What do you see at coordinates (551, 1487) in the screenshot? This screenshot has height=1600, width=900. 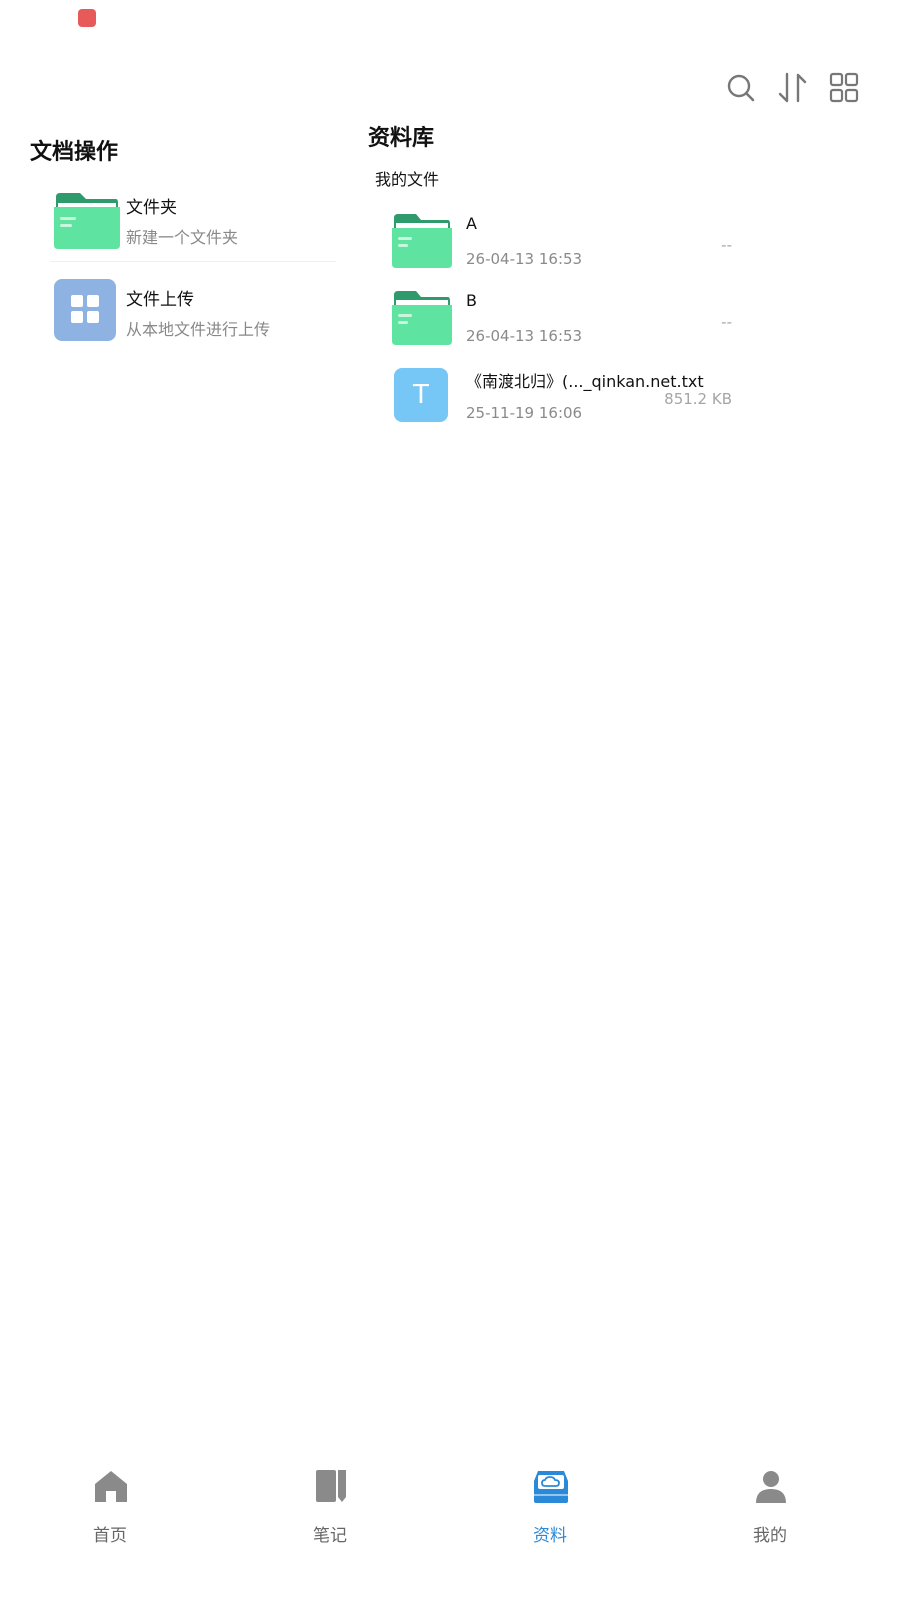 I see `cloud-drive-icon` at bounding box center [551, 1487].